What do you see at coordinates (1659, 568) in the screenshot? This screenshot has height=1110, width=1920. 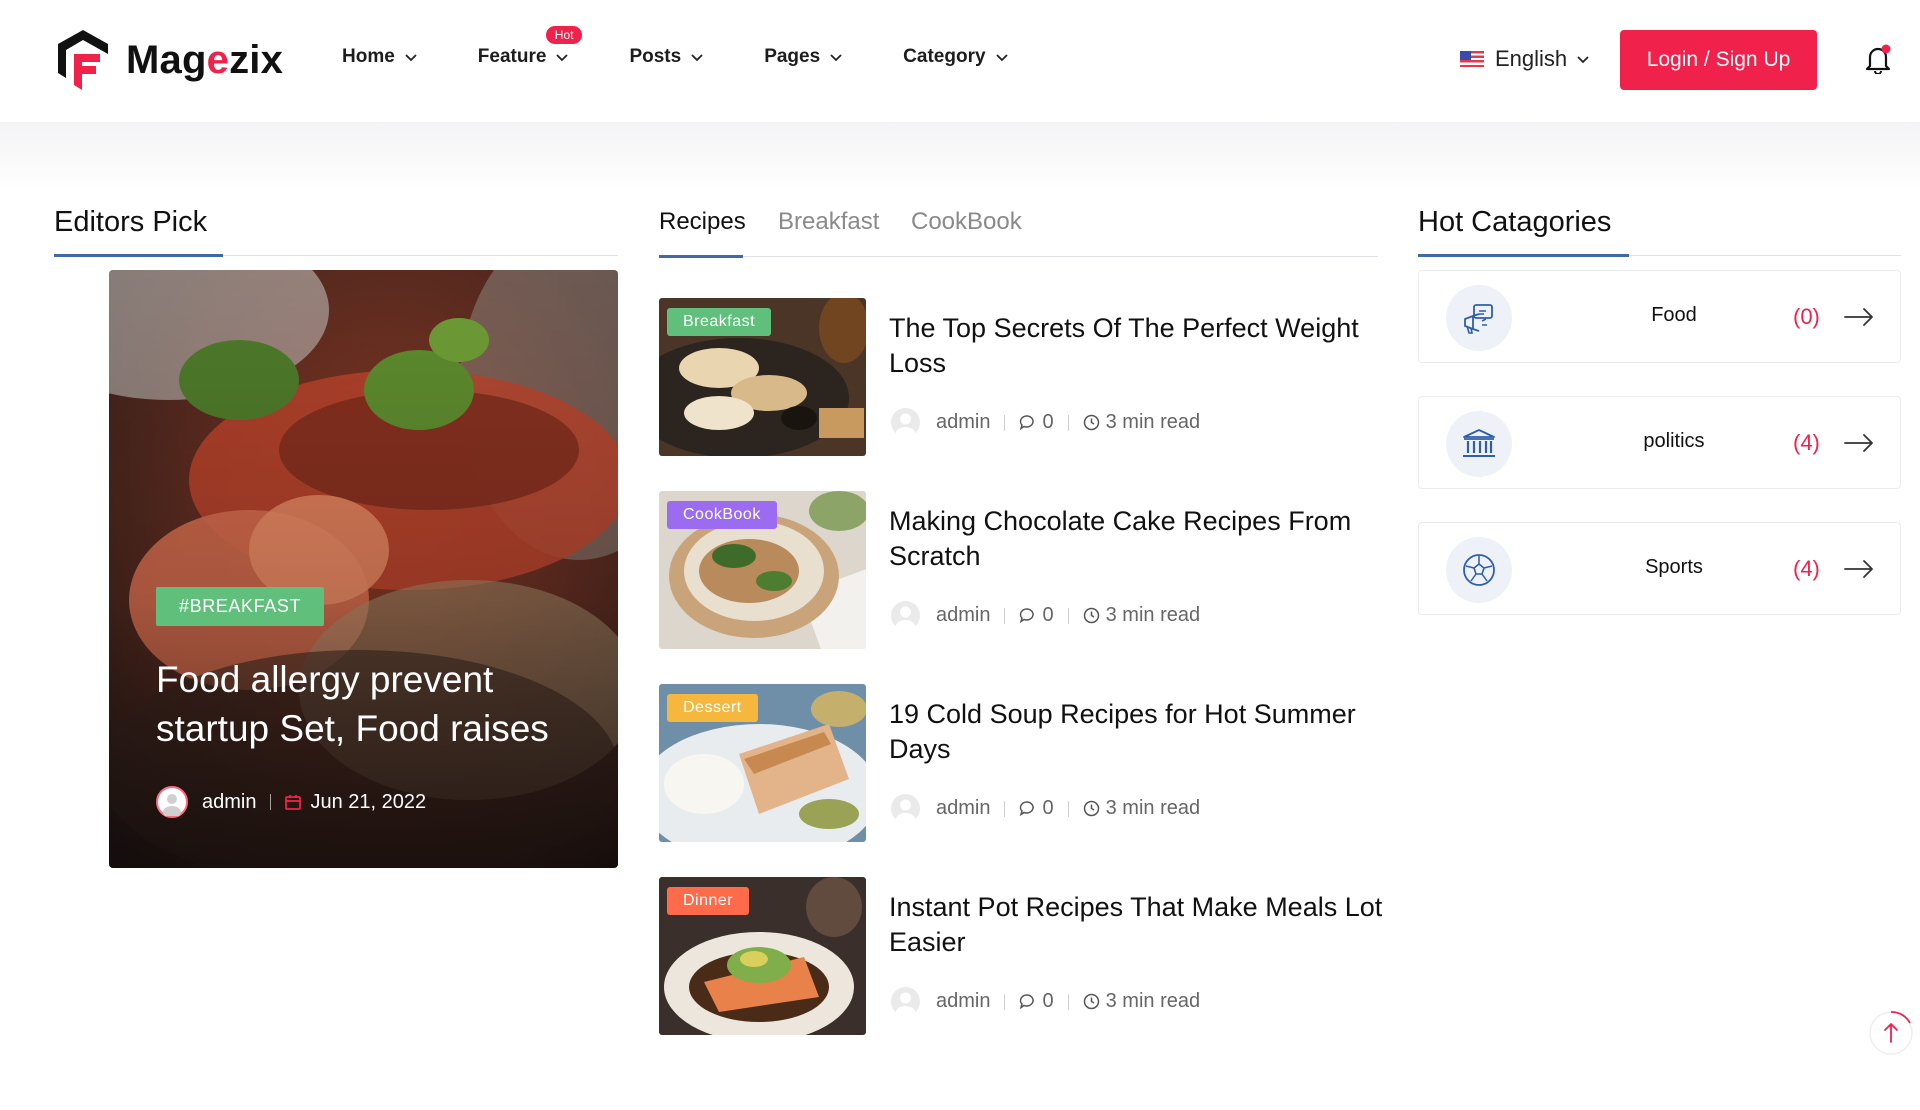 I see `category-card-sports: Sports (4)` at bounding box center [1659, 568].